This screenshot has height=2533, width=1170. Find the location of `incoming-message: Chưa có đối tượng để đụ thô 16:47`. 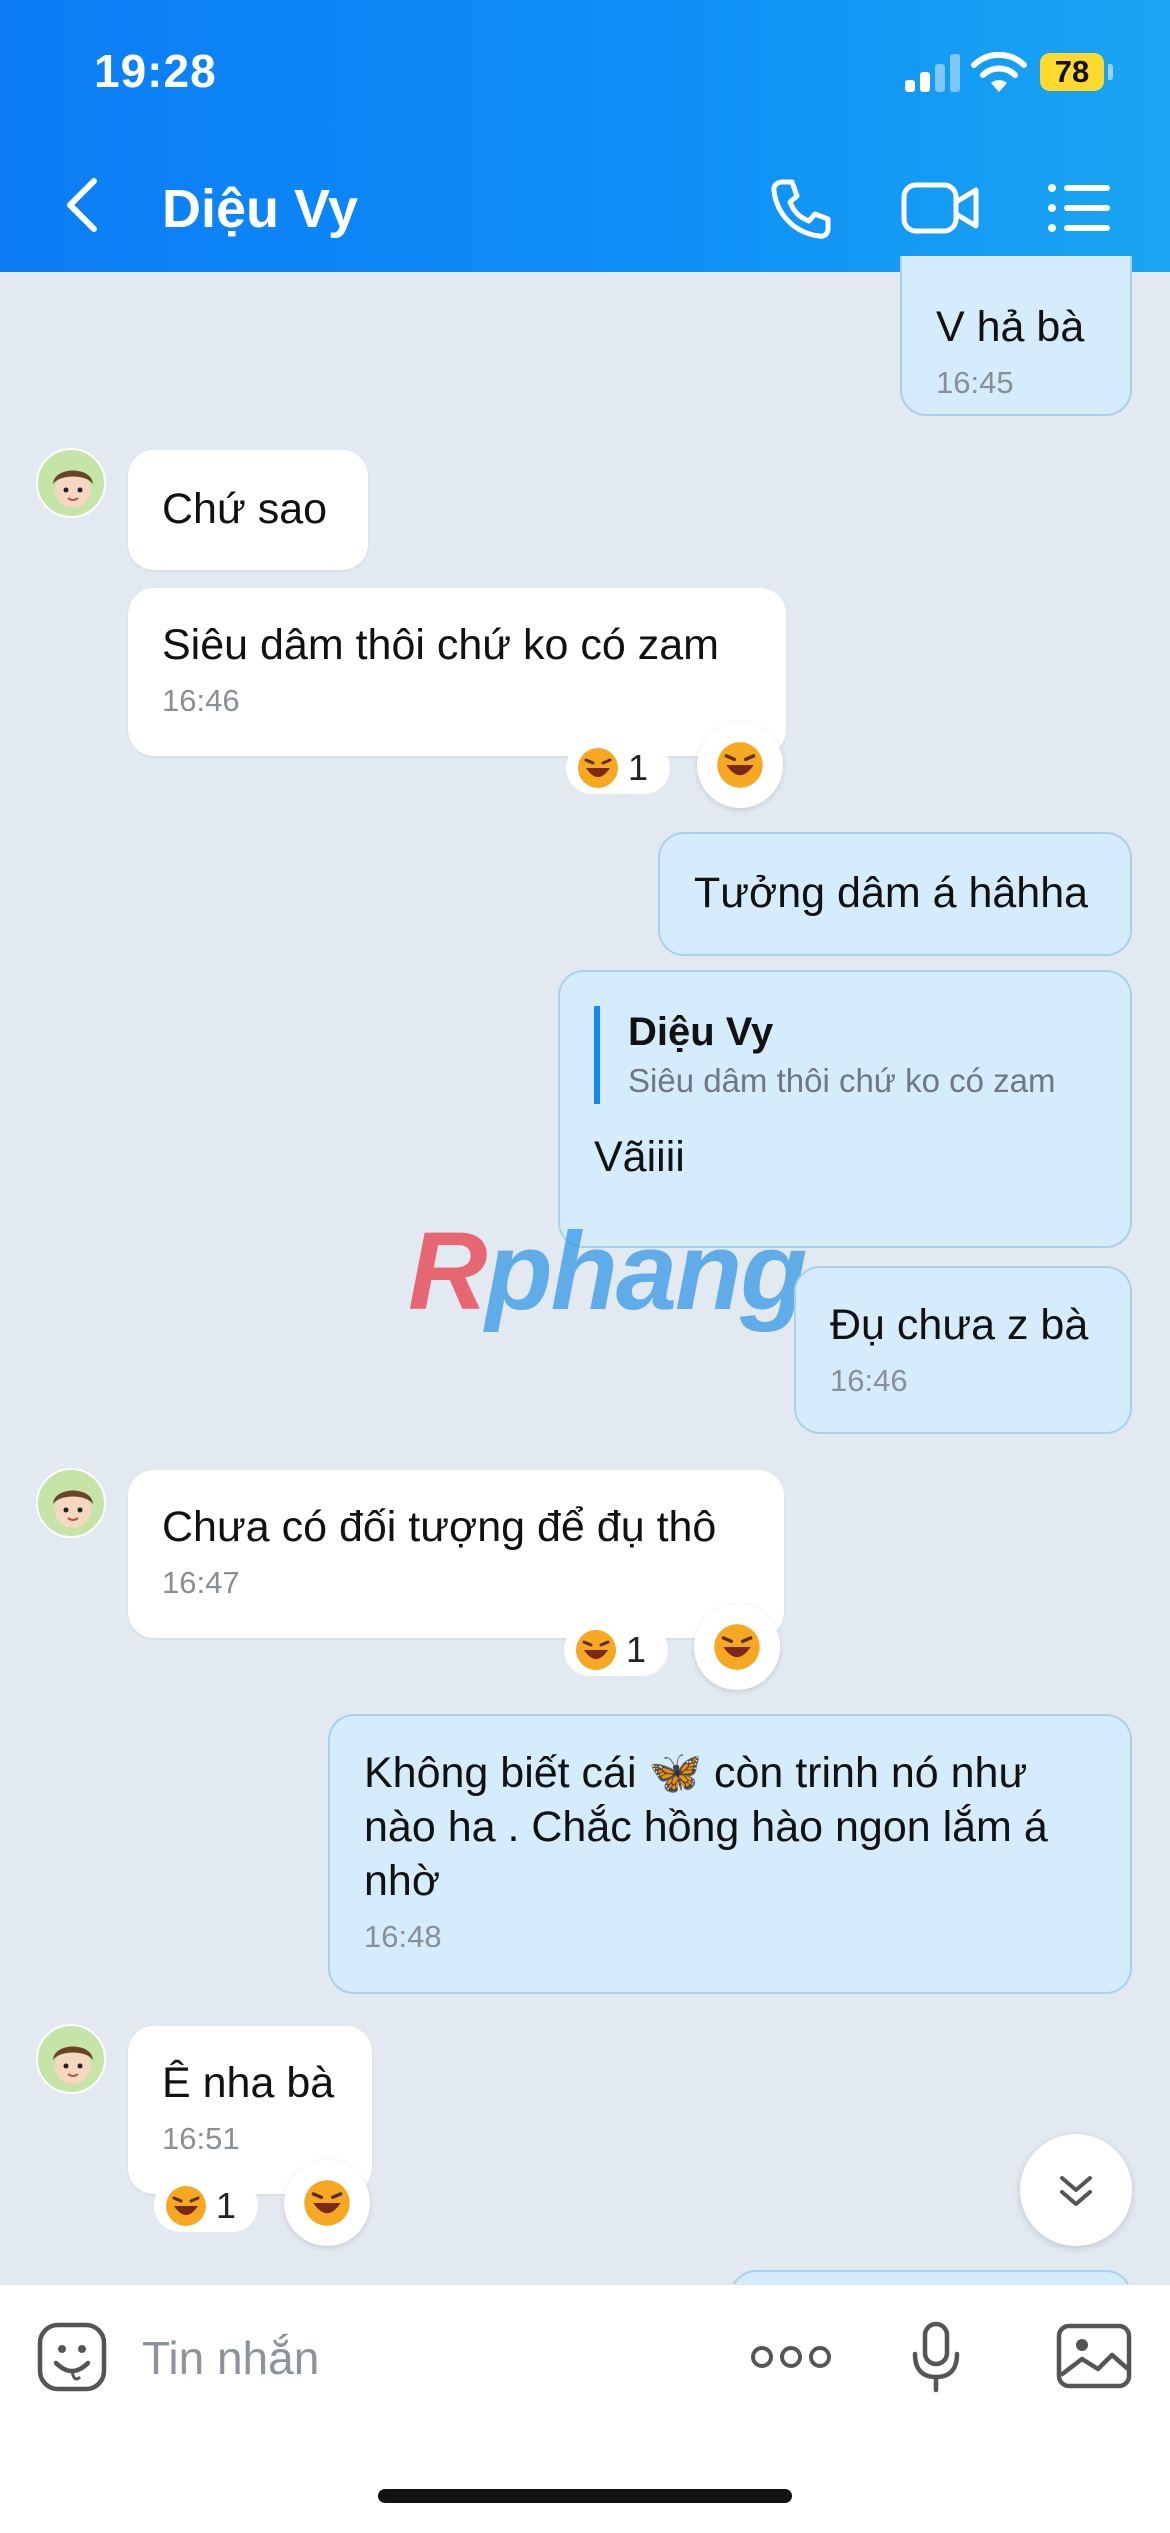

incoming-message: Chưa có đối tượng để đụ thô 16:47 is located at coordinates (456, 1554).